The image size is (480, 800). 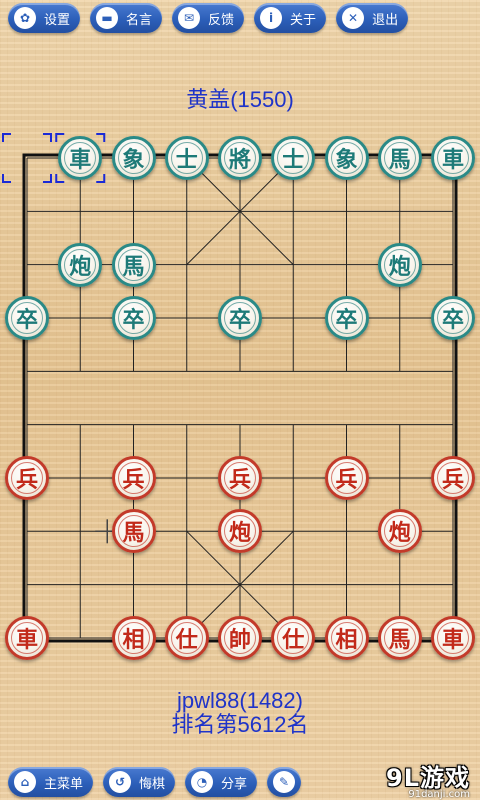 What do you see at coordinates (439, 794) in the screenshot?
I see `brand-subtext: 91danji.com` at bounding box center [439, 794].